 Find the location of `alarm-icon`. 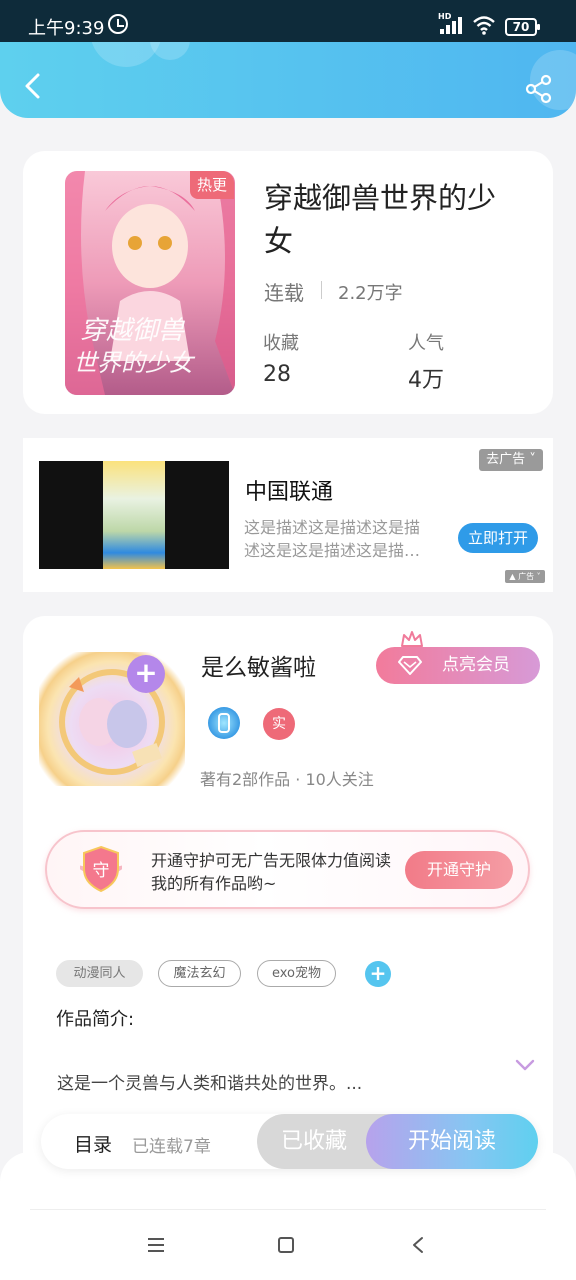

alarm-icon is located at coordinates (118, 24).